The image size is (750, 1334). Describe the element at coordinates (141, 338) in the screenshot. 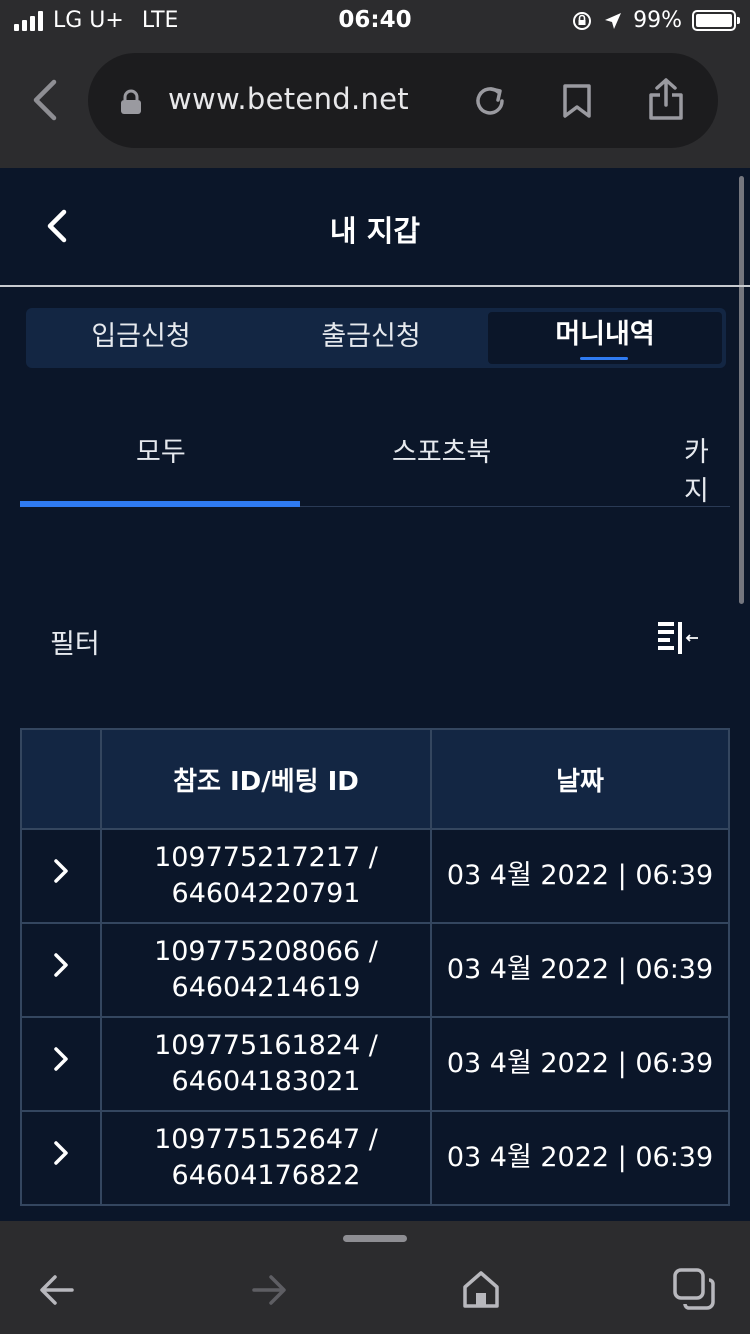

I see `segment-deposit: 입금신청` at that location.